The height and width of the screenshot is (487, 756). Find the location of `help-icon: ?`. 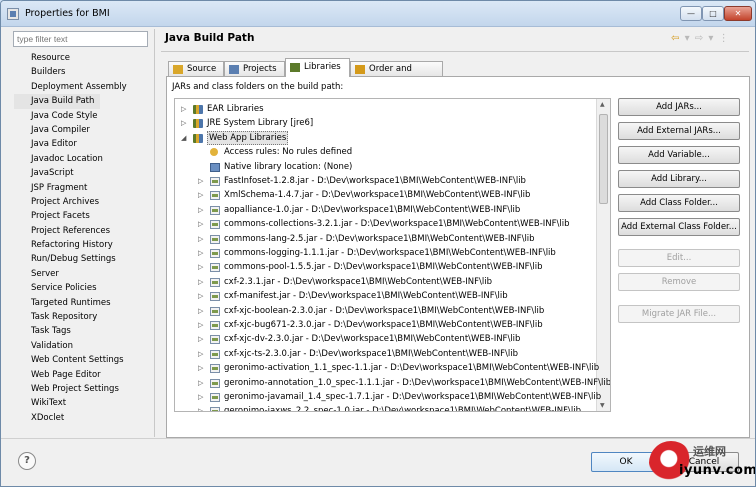

help-icon: ? is located at coordinates (27, 461).